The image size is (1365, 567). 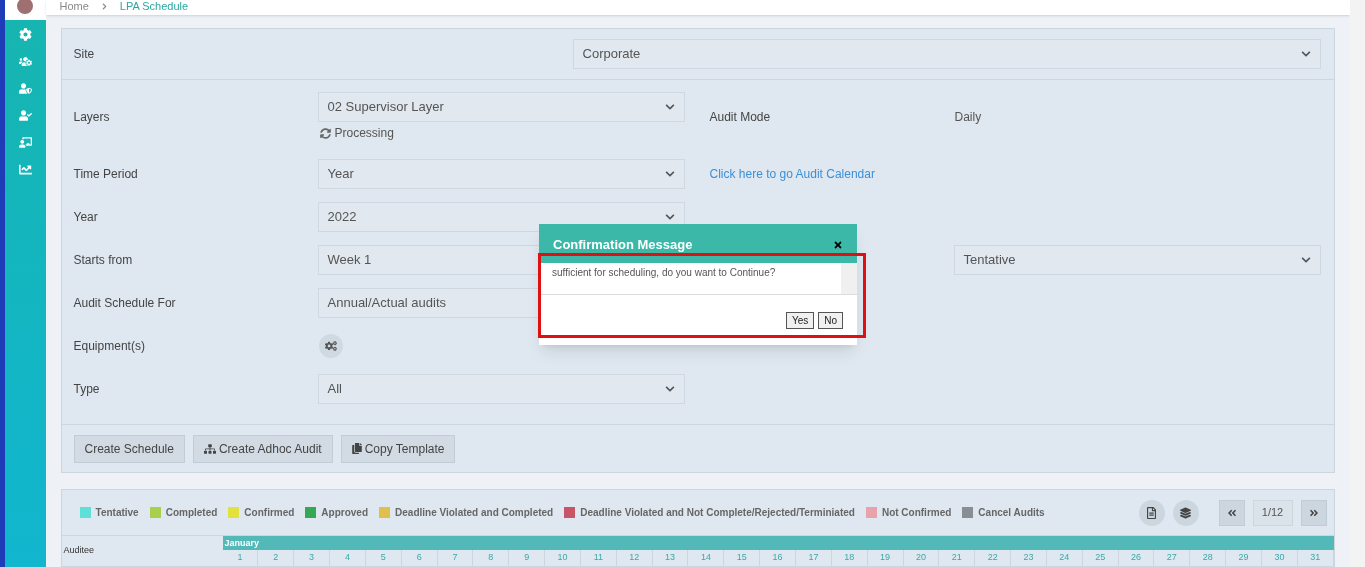 I want to click on day-header: 7, so click(x=455, y=558).